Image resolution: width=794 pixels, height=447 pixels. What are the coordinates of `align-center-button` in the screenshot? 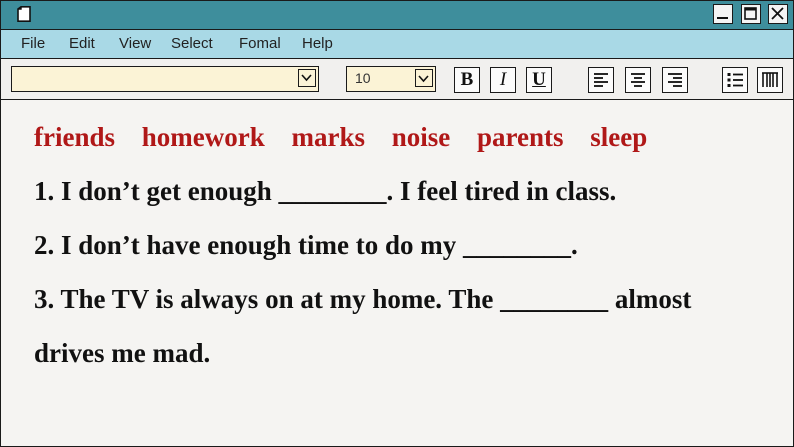 It's located at (638, 80).